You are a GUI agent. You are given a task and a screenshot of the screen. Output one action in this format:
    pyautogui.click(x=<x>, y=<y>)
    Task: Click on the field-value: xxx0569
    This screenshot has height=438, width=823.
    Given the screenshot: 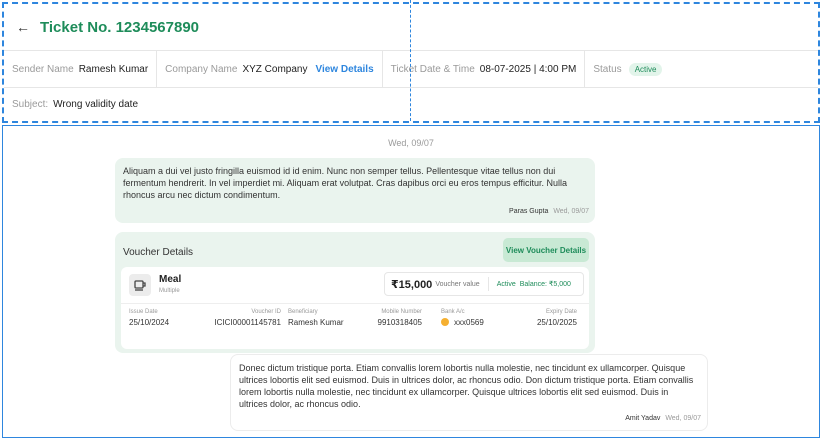 What is the action you would take?
    pyautogui.click(x=469, y=322)
    